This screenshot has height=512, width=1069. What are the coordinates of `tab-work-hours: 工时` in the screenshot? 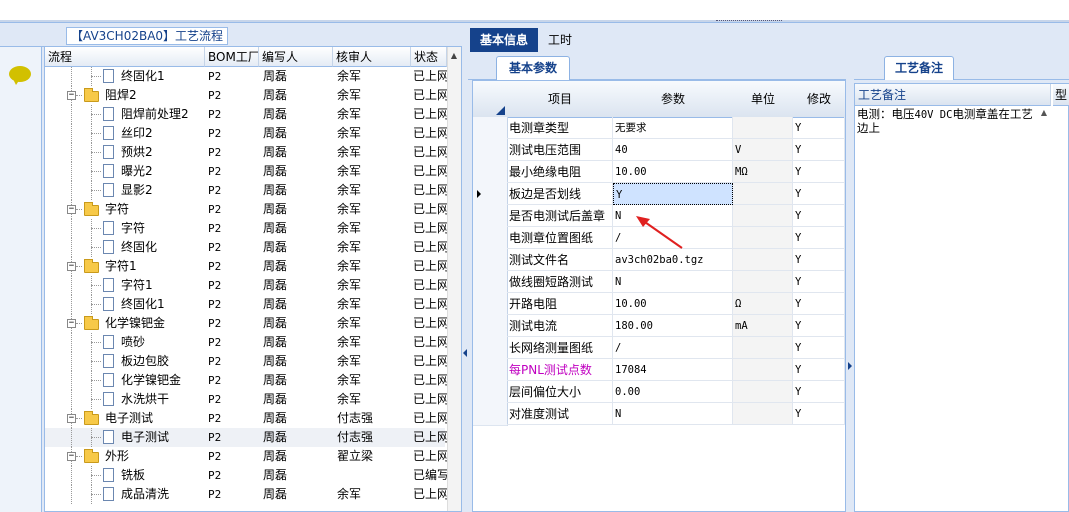 It's located at (560, 40).